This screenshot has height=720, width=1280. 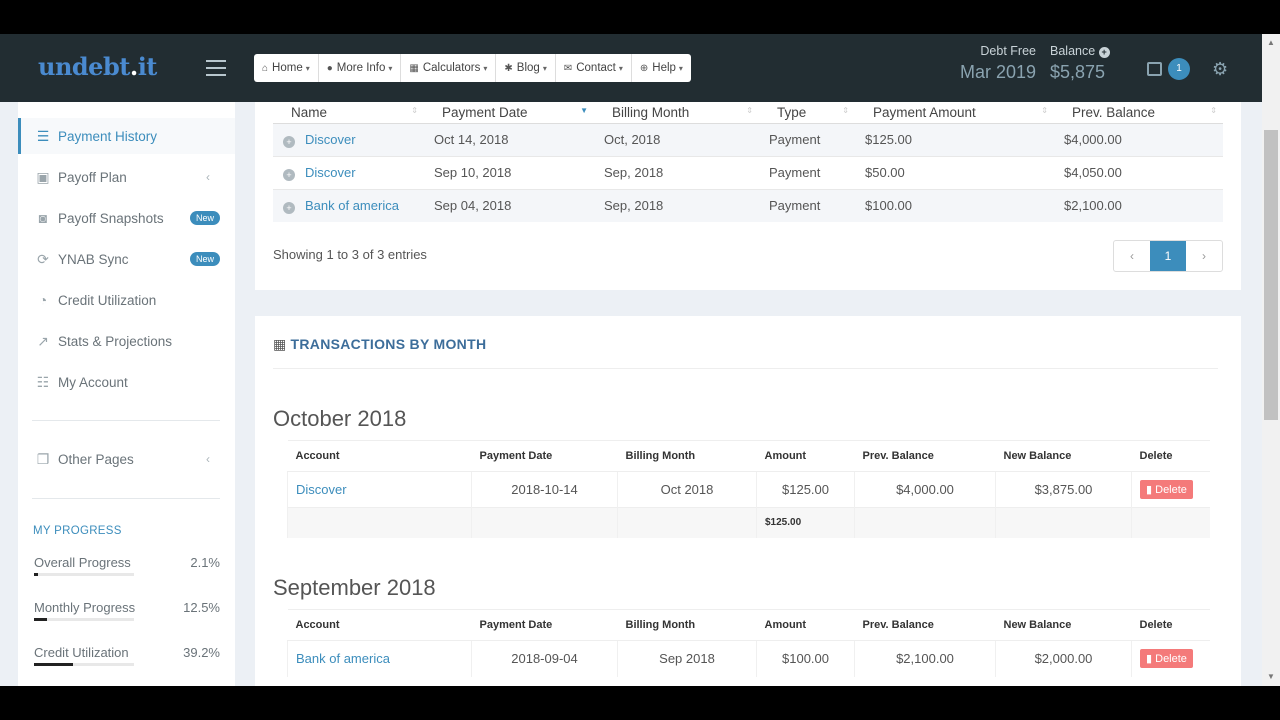 I want to click on nav-more-info: ● More Info ▾, so click(x=360, y=68).